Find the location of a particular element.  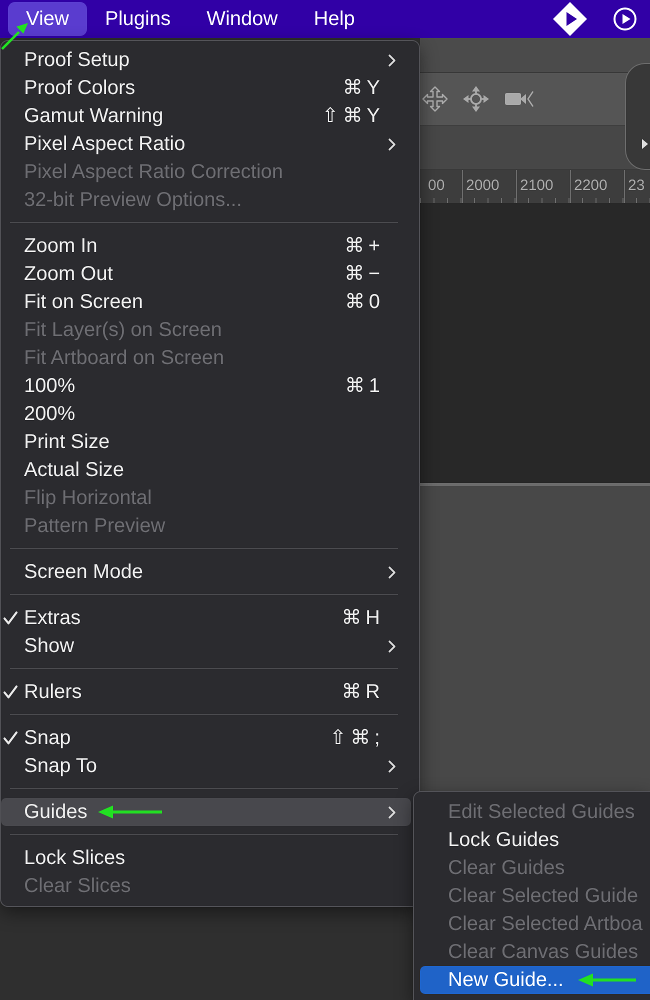

menu-item: Print Size is located at coordinates (206, 442).